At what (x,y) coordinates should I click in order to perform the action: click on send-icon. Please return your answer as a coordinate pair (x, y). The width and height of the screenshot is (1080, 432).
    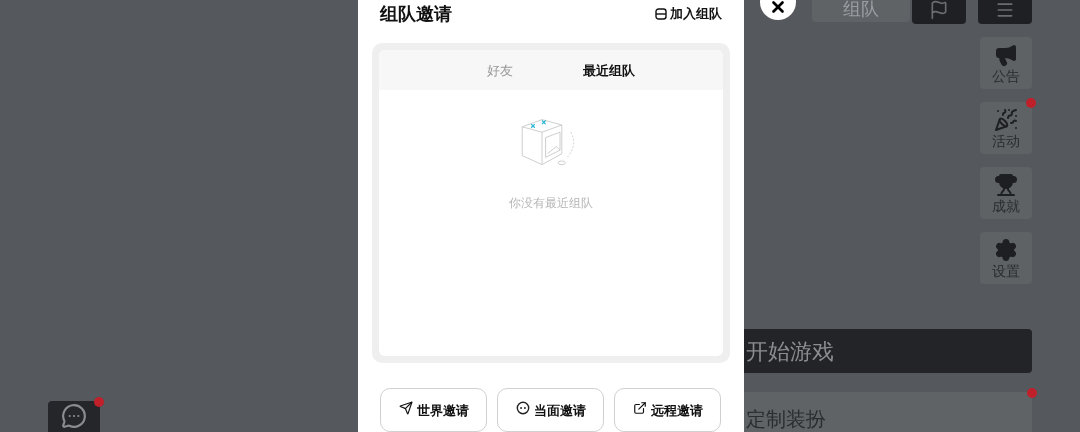
    Looking at the image, I should click on (405, 408).